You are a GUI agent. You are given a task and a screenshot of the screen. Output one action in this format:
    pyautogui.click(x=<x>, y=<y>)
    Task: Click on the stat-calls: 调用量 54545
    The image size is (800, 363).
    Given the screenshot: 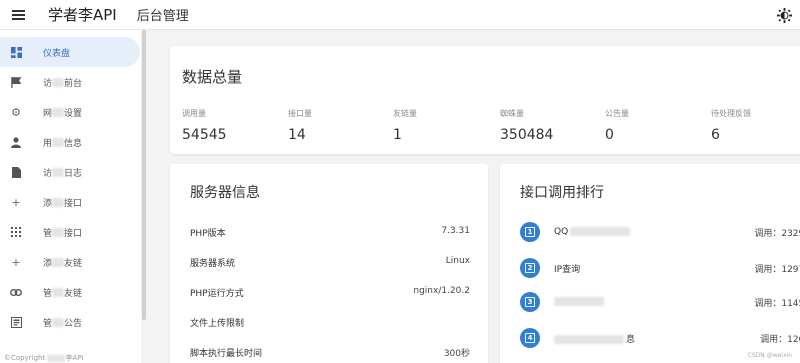 What is the action you would take?
    pyautogui.click(x=204, y=125)
    